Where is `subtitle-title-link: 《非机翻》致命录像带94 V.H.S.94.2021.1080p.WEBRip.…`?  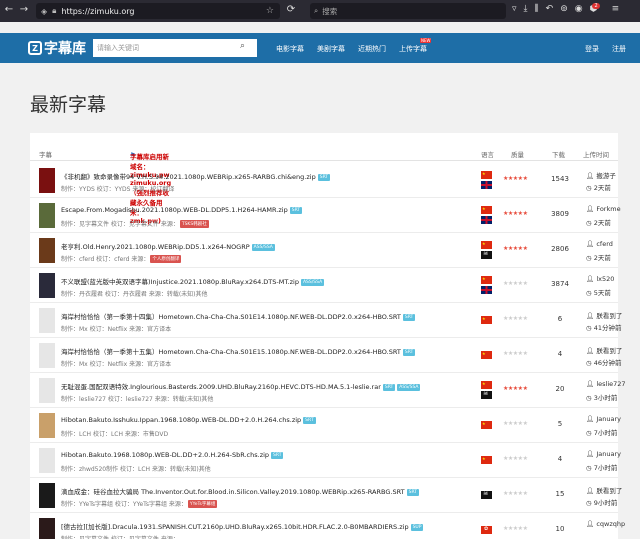 subtitle-title-link: 《非机翻》致命录像带94 V.H.S.94.2021.1080p.WEBRip.… is located at coordinates (196, 176).